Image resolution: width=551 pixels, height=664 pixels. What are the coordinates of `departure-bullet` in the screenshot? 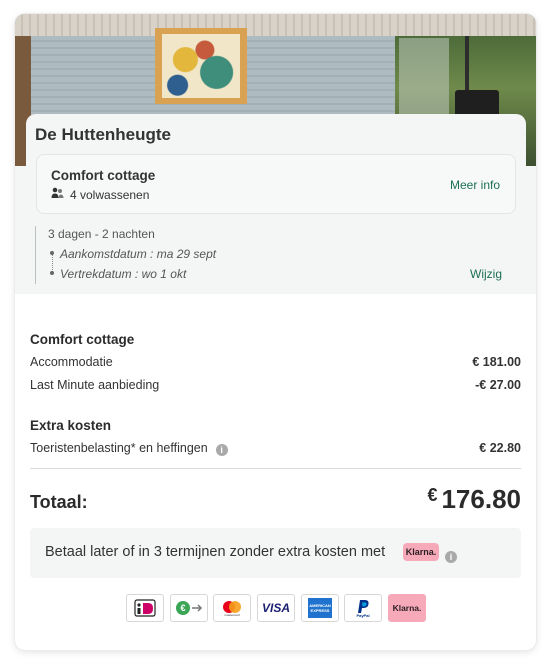 It's located at (52, 273).